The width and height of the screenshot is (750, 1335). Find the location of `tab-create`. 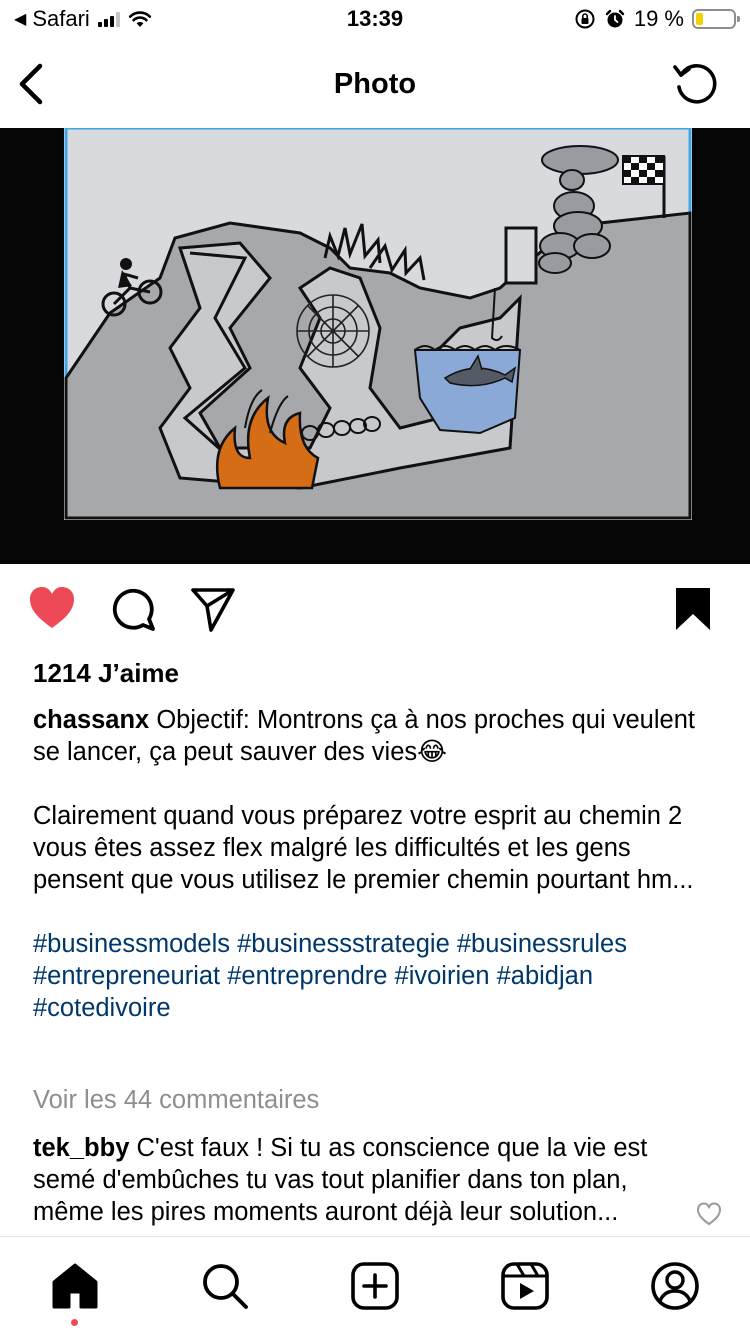

tab-create is located at coordinates (375, 1286).